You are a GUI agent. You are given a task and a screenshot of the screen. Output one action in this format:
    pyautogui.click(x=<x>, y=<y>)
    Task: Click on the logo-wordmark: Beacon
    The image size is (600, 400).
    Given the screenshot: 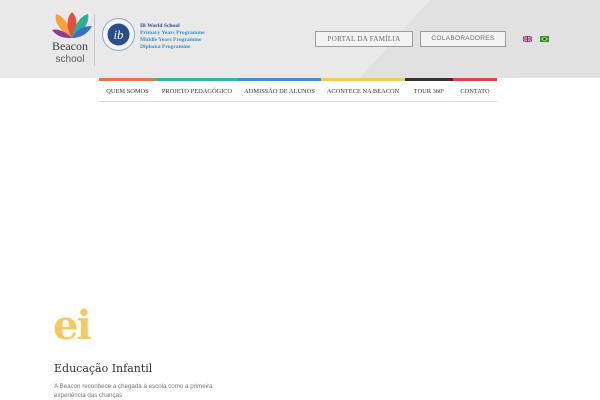 What is the action you would take?
    pyautogui.click(x=70, y=46)
    